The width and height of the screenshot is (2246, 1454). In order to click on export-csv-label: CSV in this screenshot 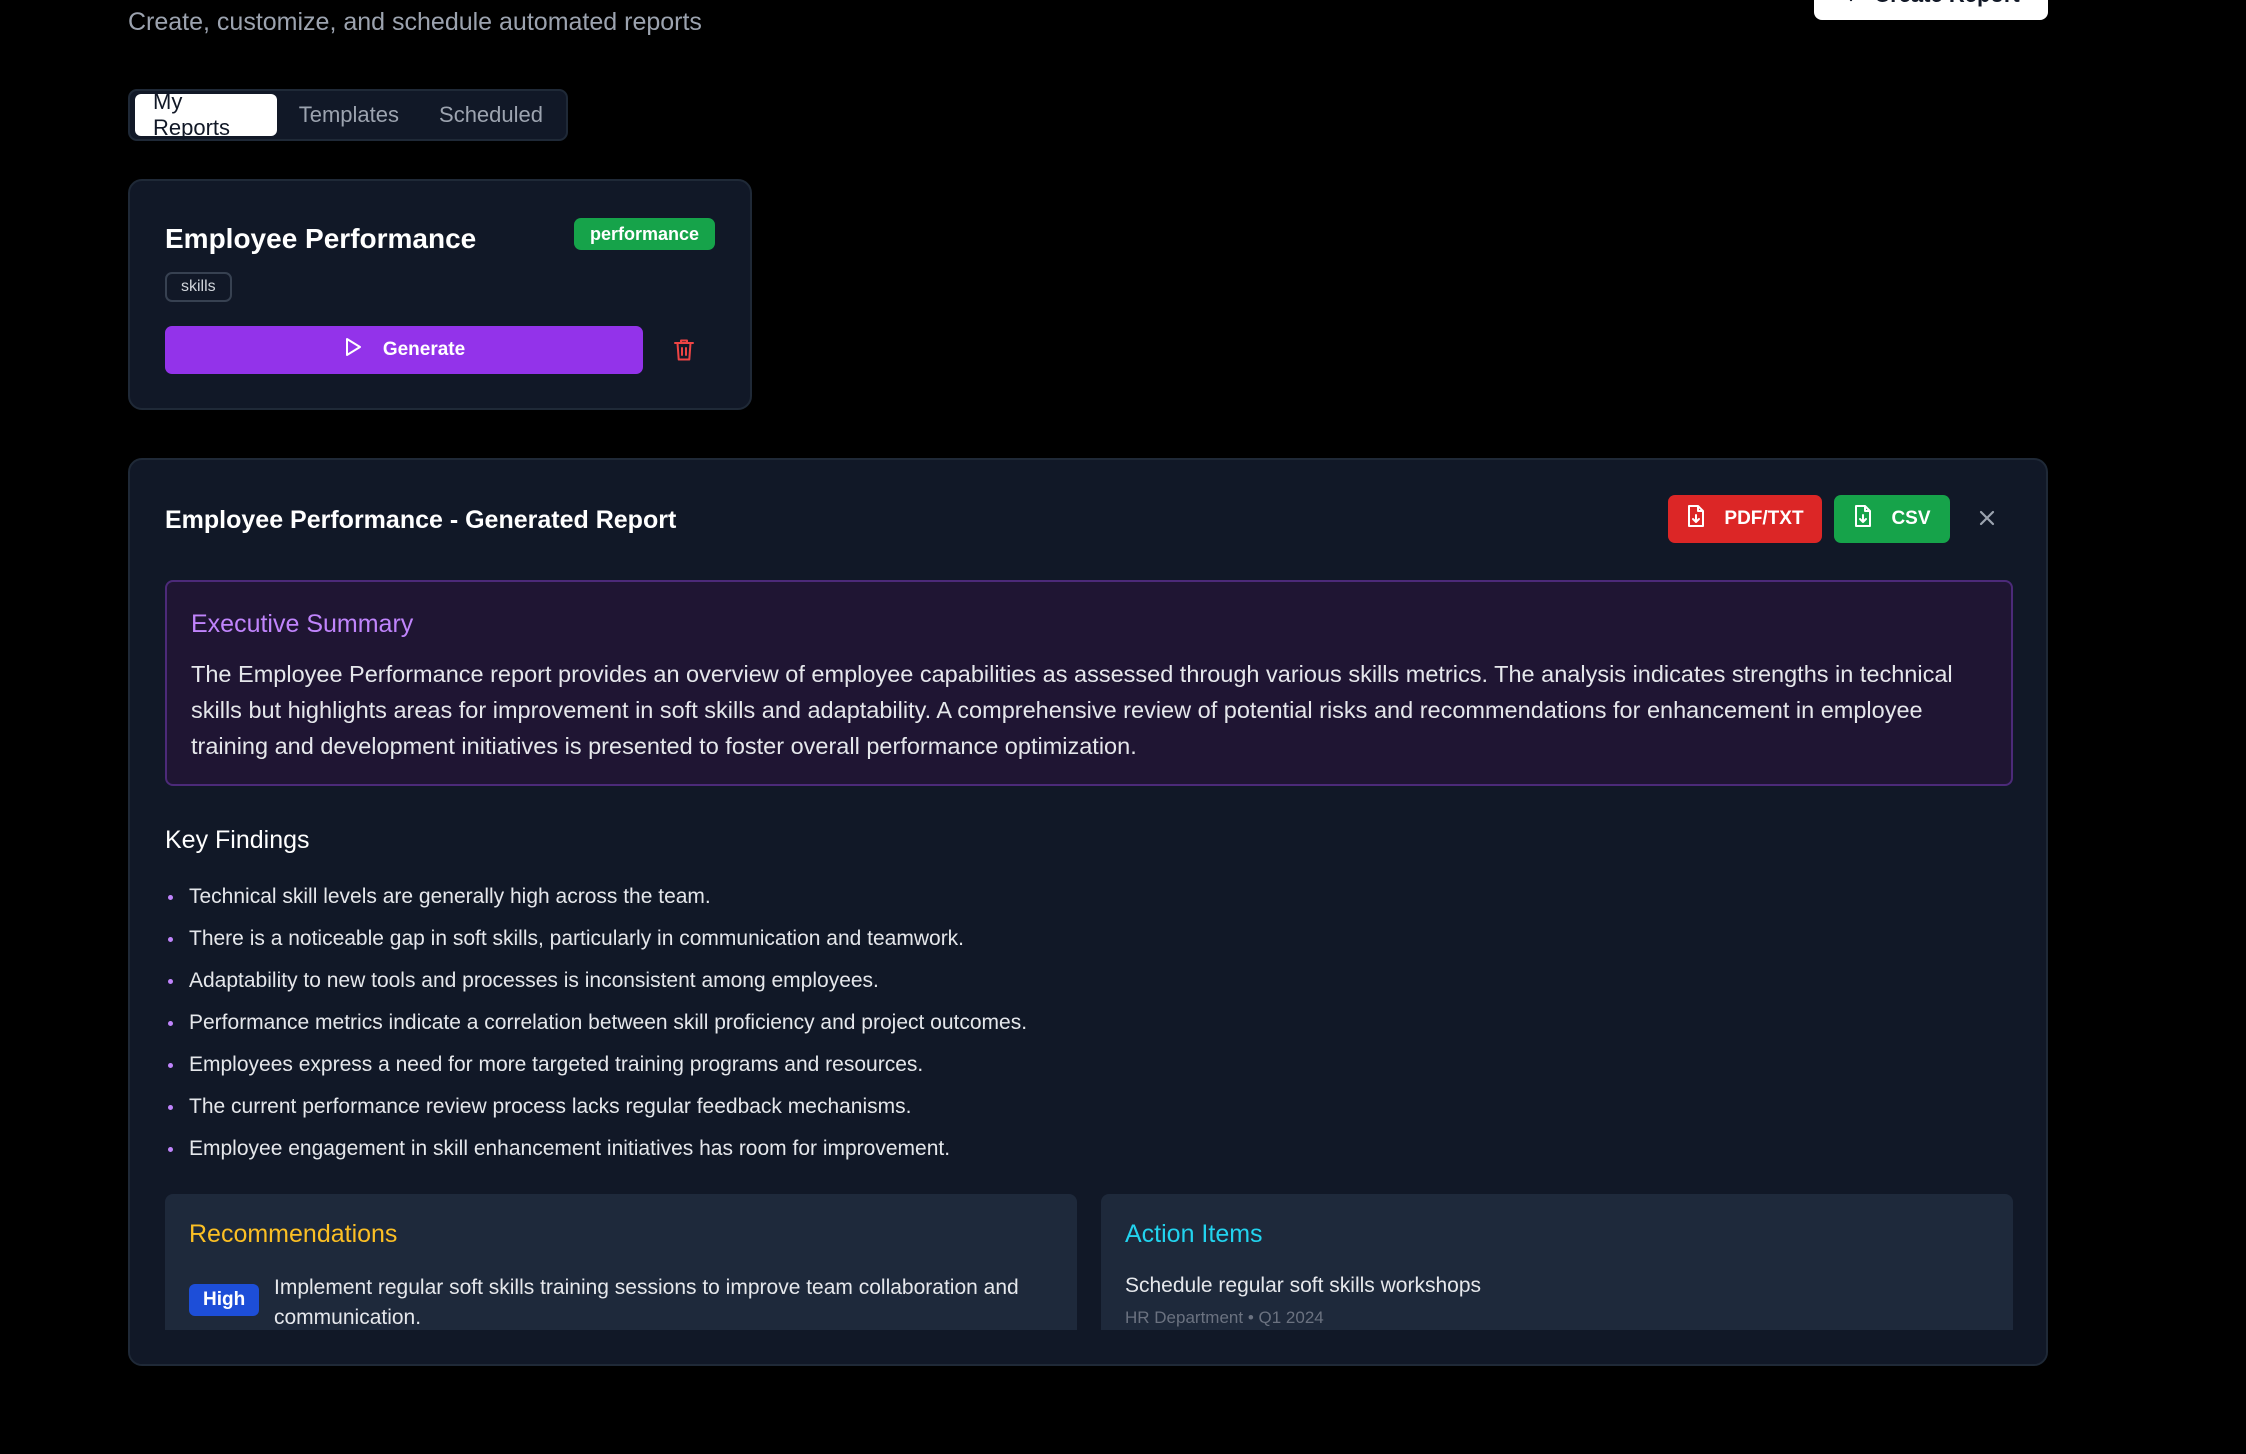, I will do `click(1911, 518)`.